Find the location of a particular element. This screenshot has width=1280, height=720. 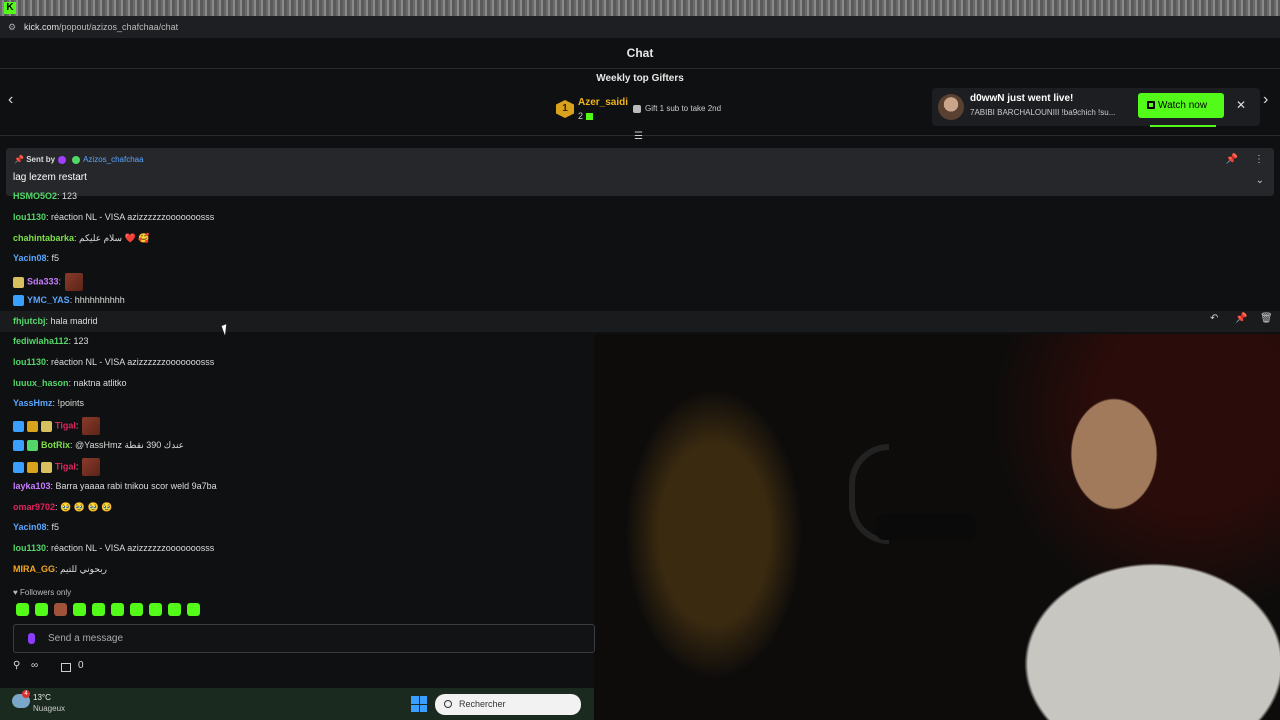

top-gifter-name: Azer_saidi is located at coordinates (603, 102).